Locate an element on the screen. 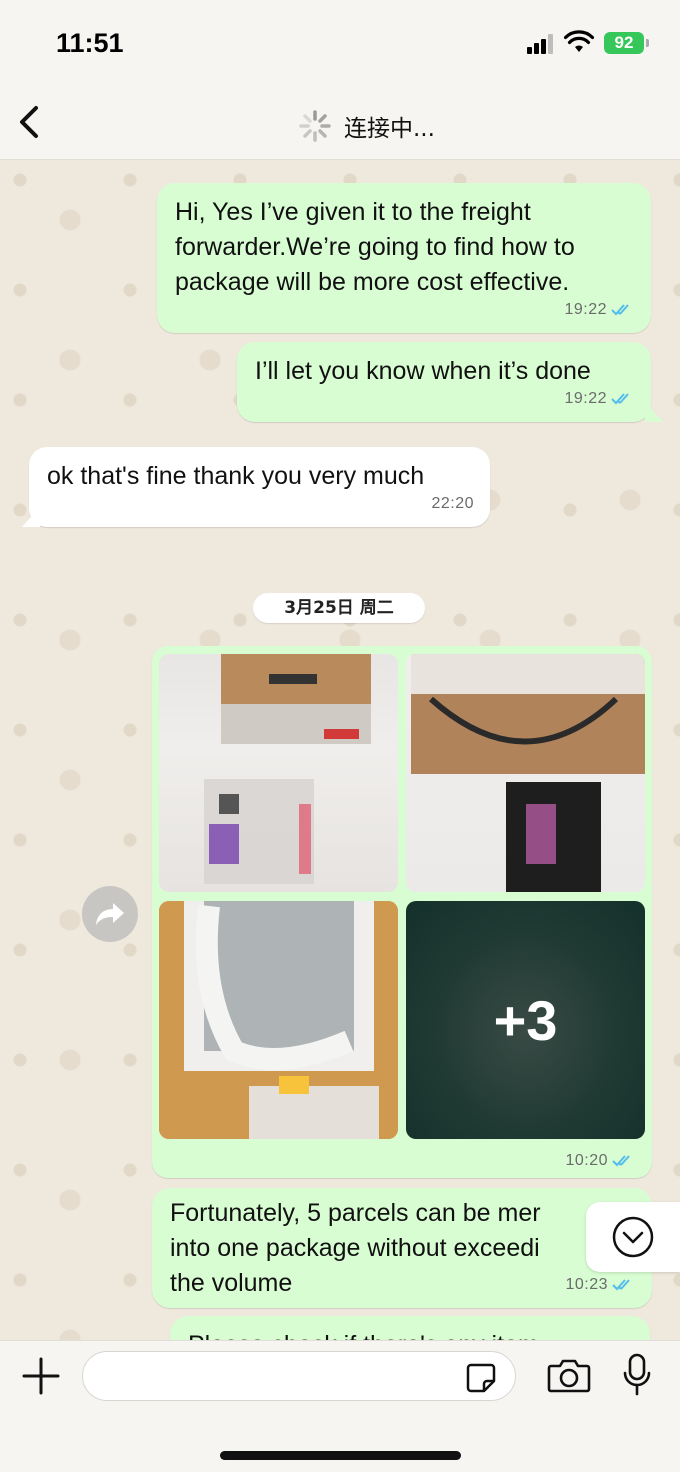  message-input-box is located at coordinates (299, 1376).